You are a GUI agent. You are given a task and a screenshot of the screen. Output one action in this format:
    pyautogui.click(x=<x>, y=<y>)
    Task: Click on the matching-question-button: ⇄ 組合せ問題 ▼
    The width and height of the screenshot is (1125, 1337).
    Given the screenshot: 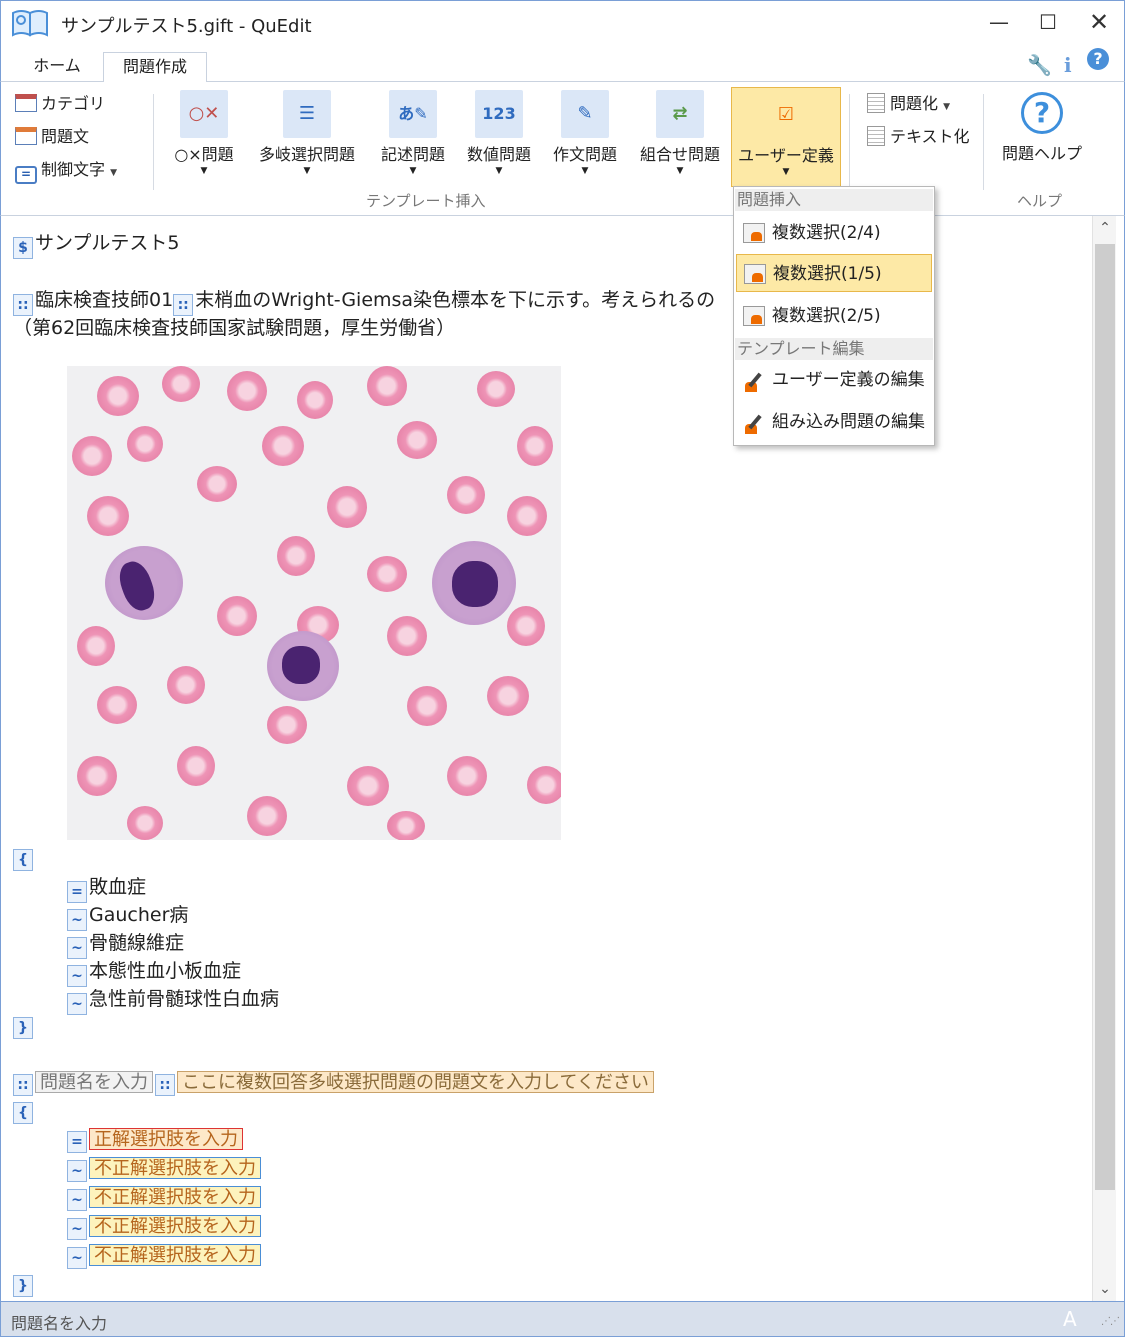 What is the action you would take?
    pyautogui.click(x=680, y=138)
    